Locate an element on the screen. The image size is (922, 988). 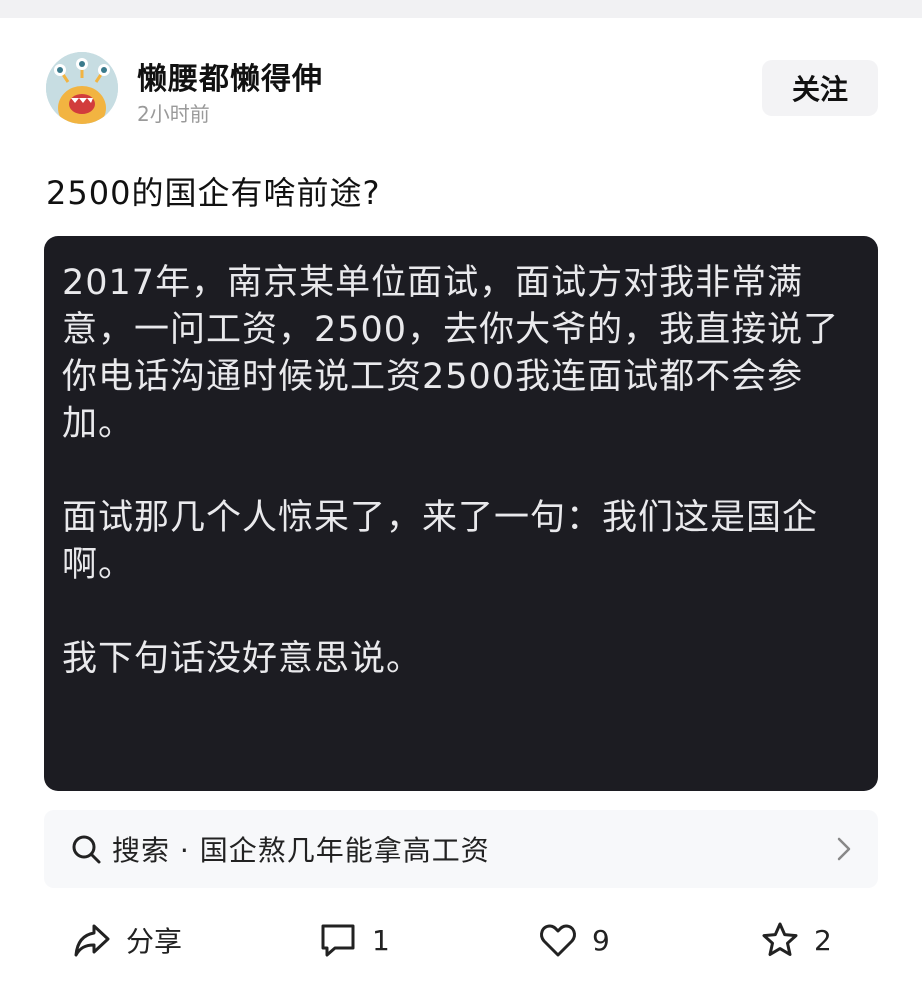
search-icon is located at coordinates (86, 849).